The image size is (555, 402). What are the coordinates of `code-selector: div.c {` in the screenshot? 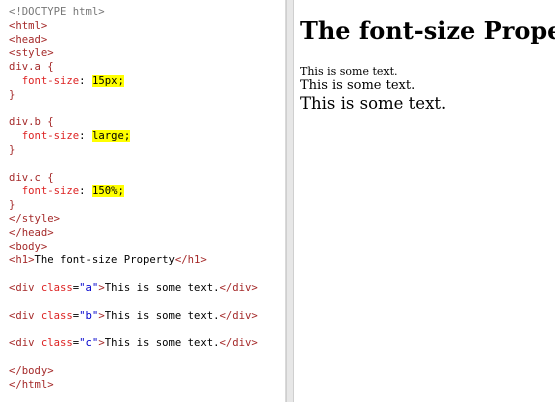 It's located at (31, 177).